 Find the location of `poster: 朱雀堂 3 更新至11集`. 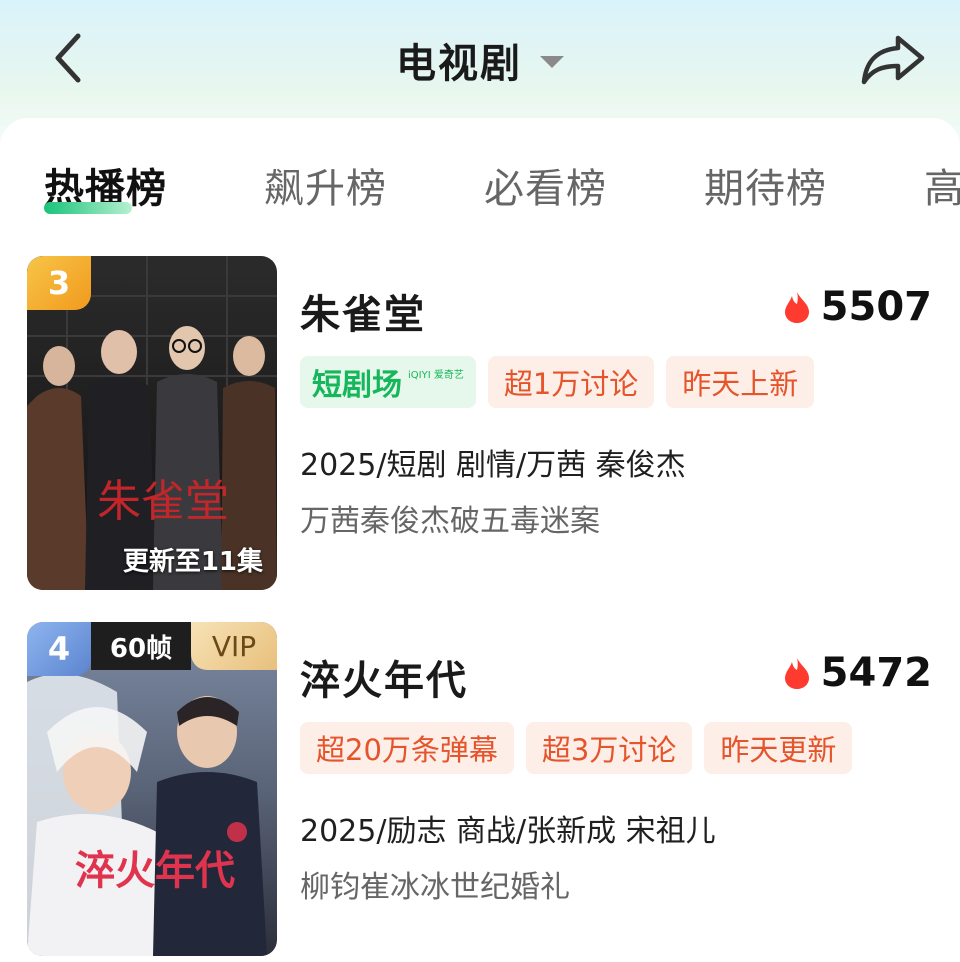

poster: 朱雀堂 3 更新至11集 is located at coordinates (152, 423).